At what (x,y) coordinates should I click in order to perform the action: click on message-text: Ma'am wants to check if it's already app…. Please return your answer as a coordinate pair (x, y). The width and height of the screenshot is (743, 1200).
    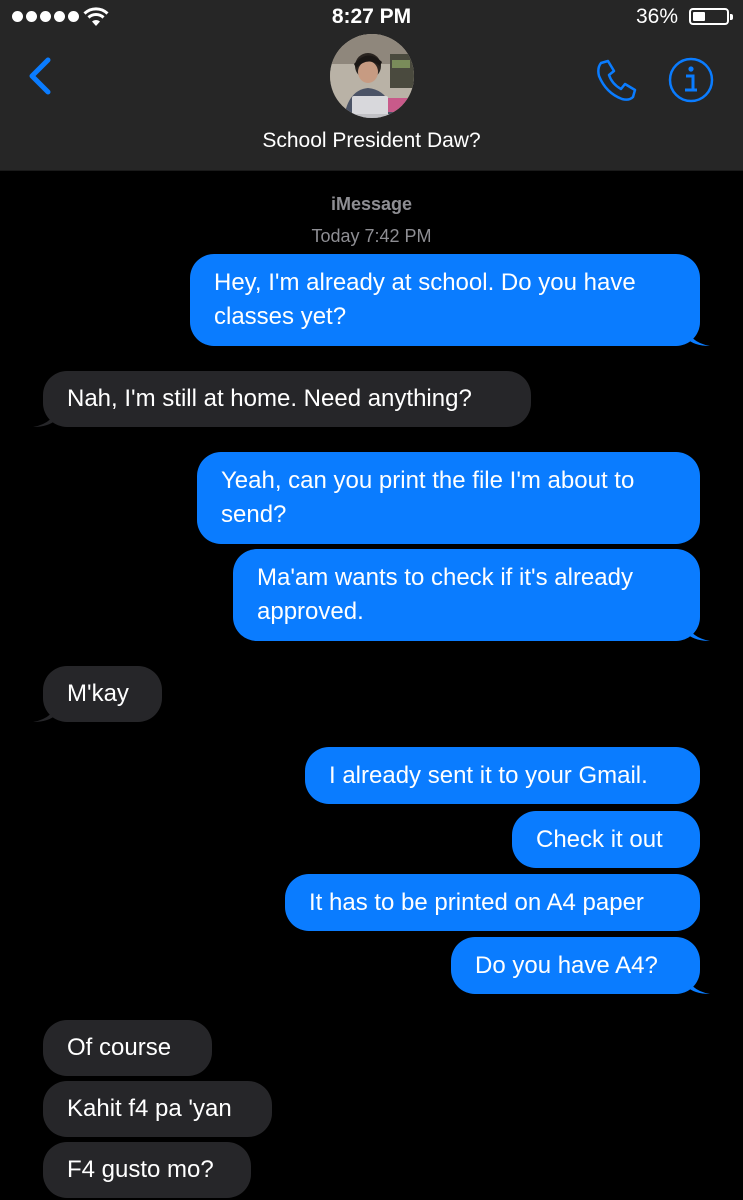
    Looking at the image, I should click on (445, 594).